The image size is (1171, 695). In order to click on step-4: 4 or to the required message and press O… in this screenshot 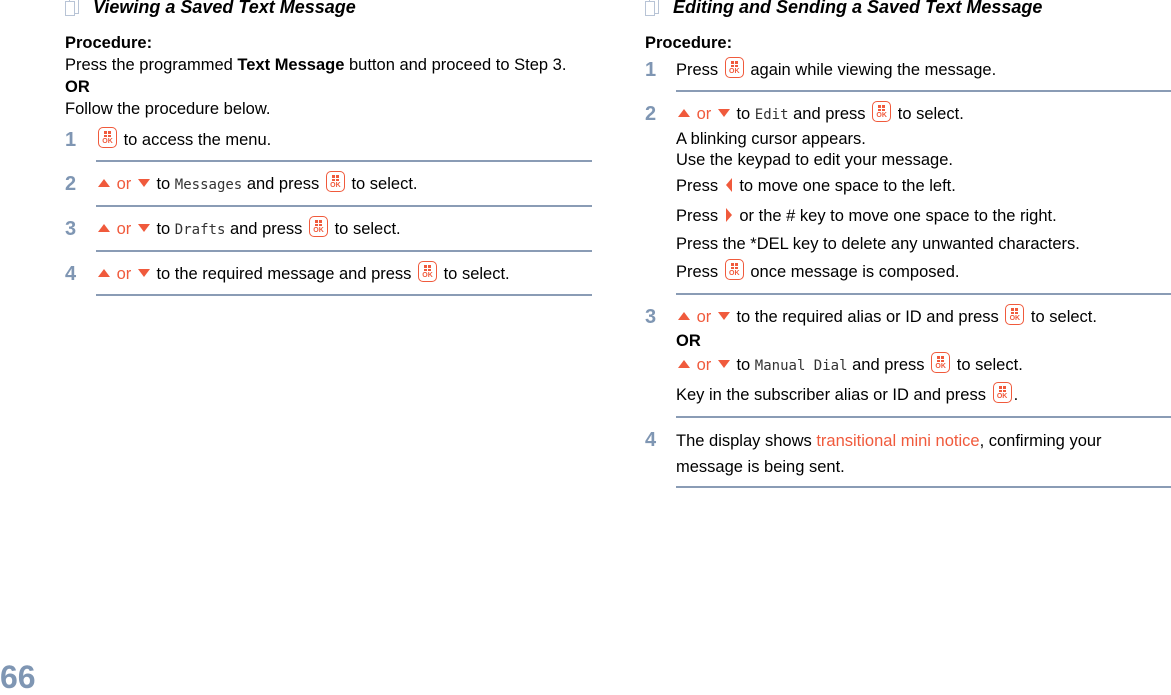, I will do `click(328, 278)`.